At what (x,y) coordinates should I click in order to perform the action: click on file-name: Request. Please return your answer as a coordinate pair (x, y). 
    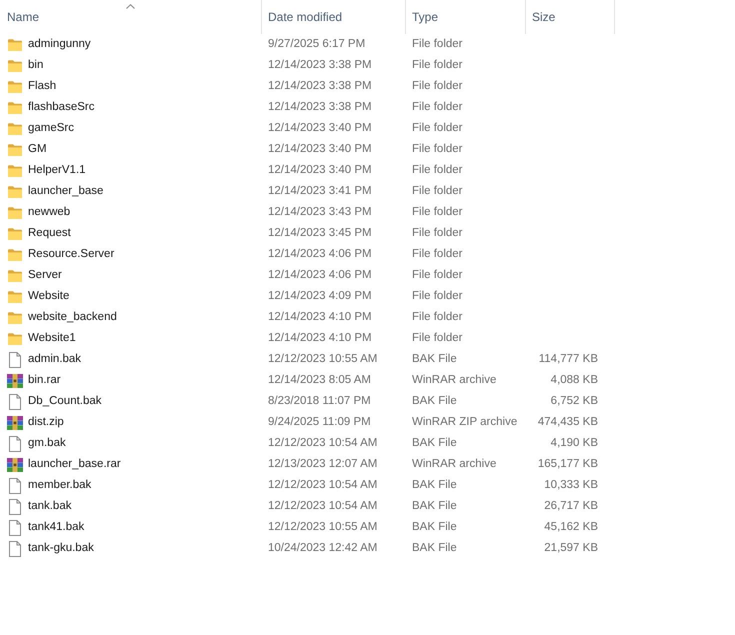
    Looking at the image, I should click on (49, 233).